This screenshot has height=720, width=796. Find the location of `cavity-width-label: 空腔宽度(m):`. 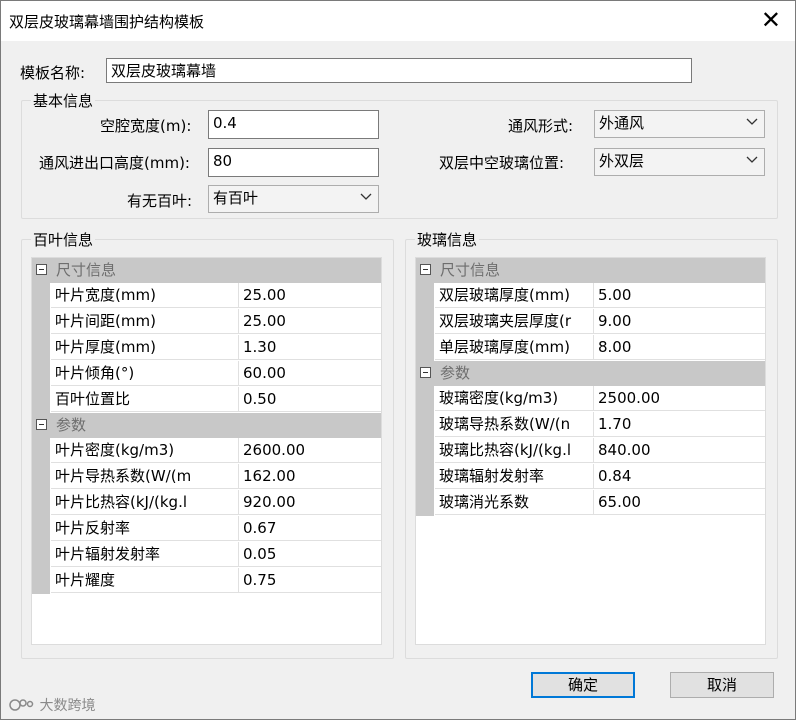

cavity-width-label: 空腔宽度(m): is located at coordinates (146, 126).